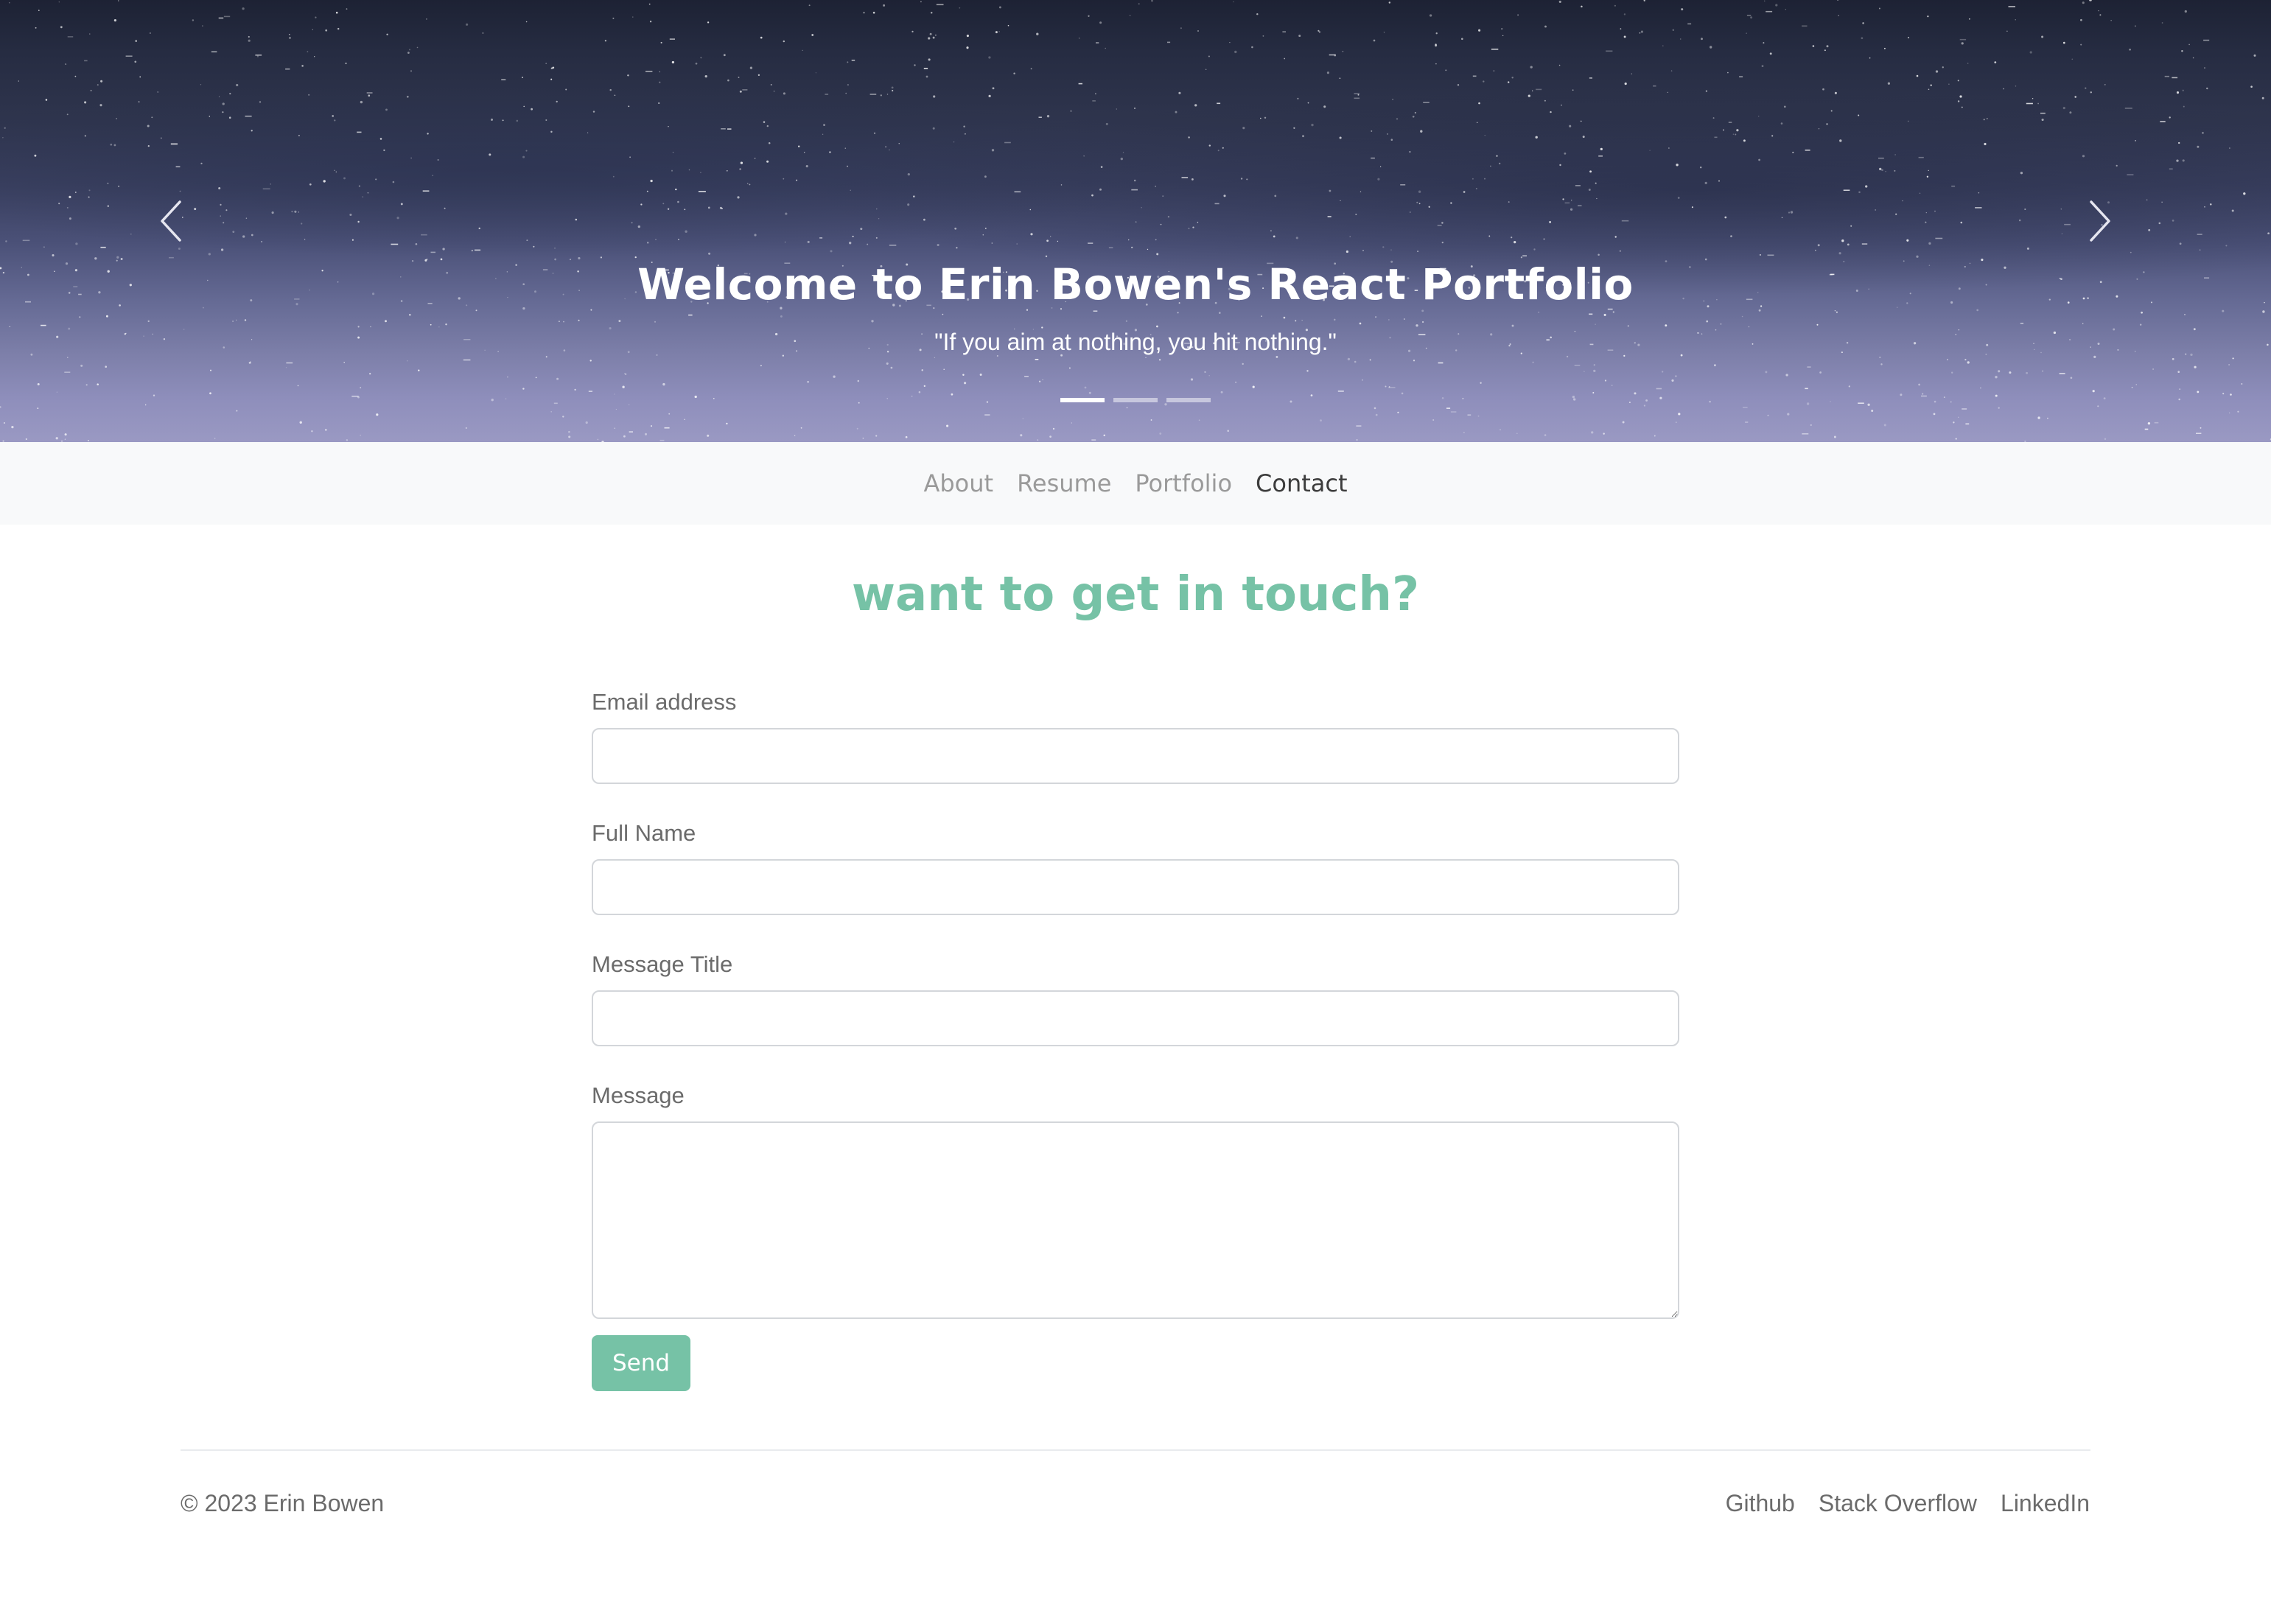 Image resolution: width=2271 pixels, height=1624 pixels. I want to click on message-title-field, so click(1135, 1018).